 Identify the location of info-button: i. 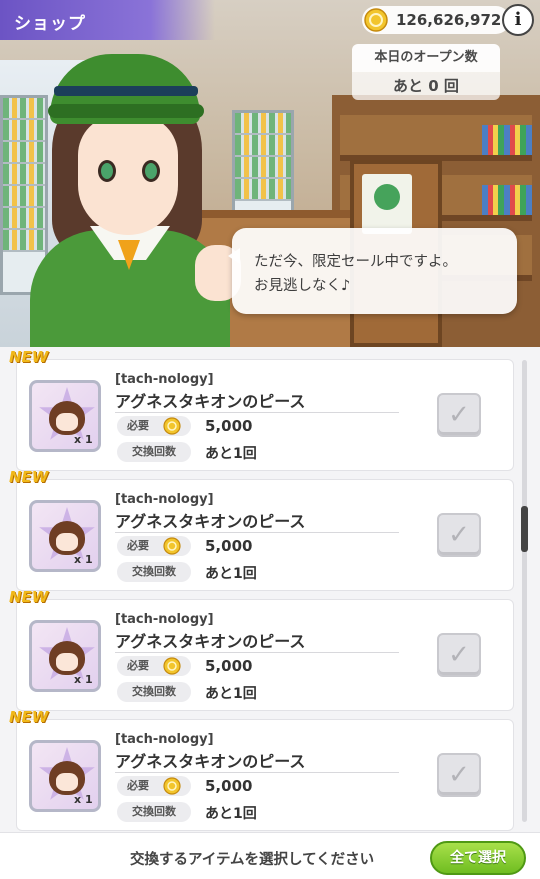
(518, 20).